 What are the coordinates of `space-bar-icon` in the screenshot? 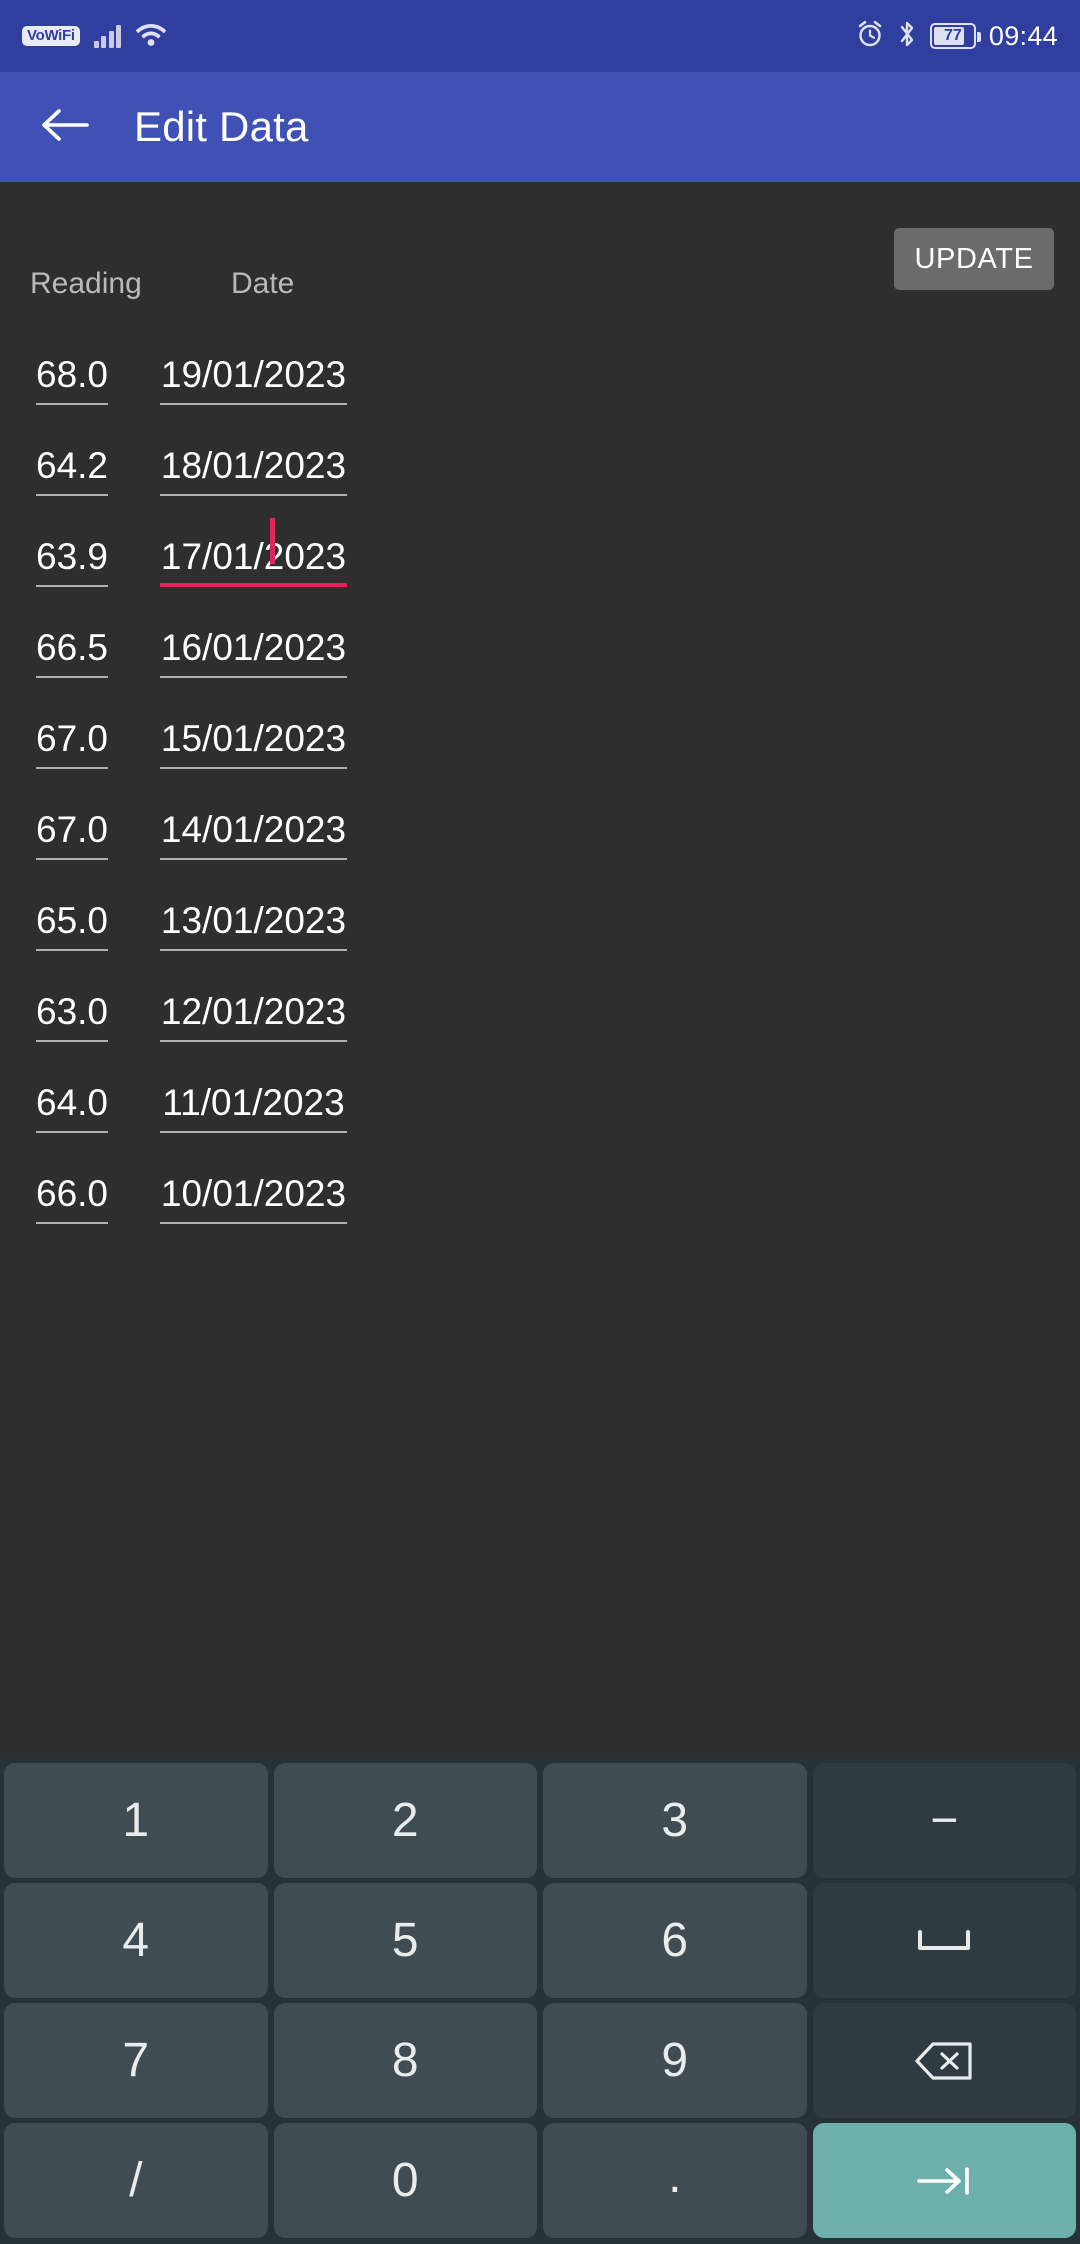 It's located at (944, 1941).